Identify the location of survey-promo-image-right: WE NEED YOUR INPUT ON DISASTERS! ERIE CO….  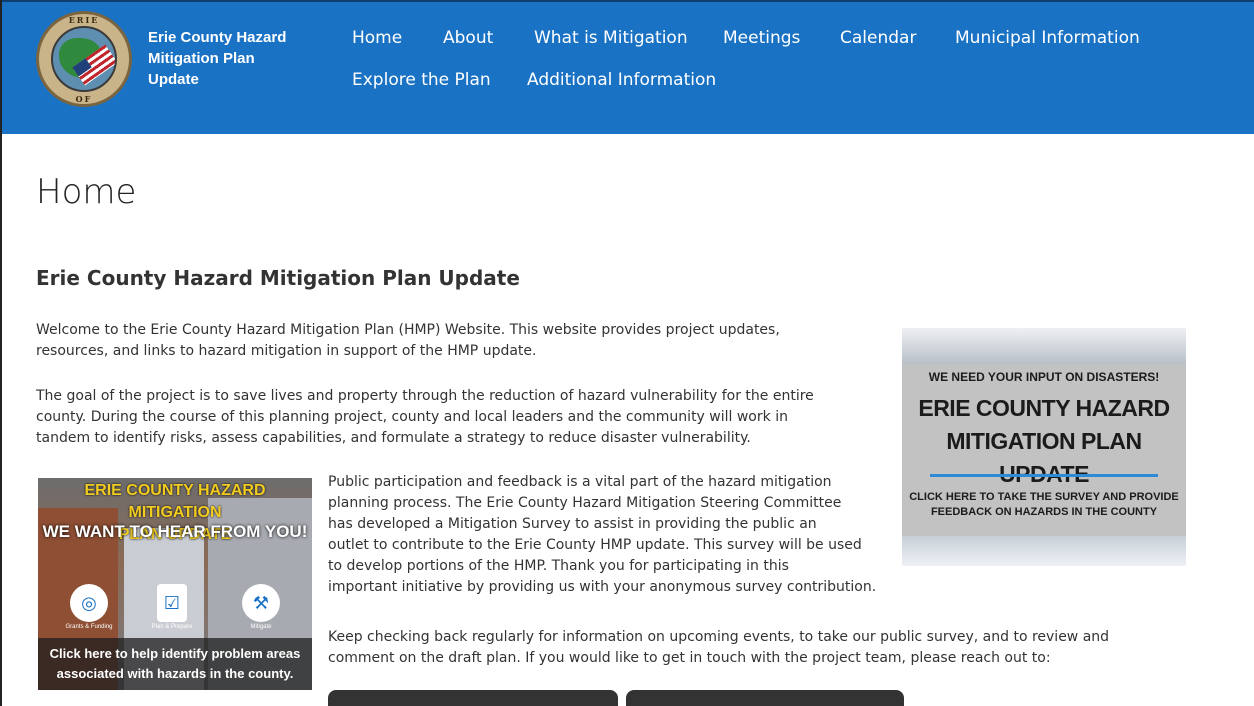
(1044, 447).